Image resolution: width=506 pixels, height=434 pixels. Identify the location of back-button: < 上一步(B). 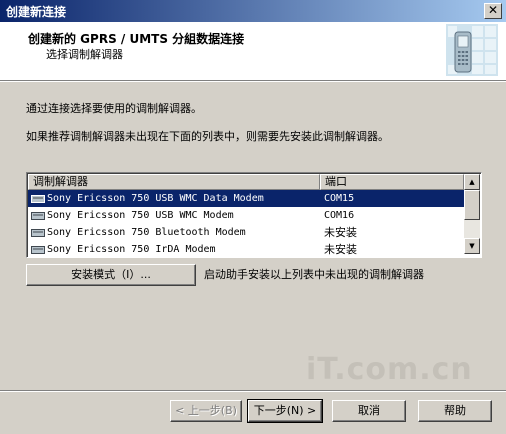
(206, 411).